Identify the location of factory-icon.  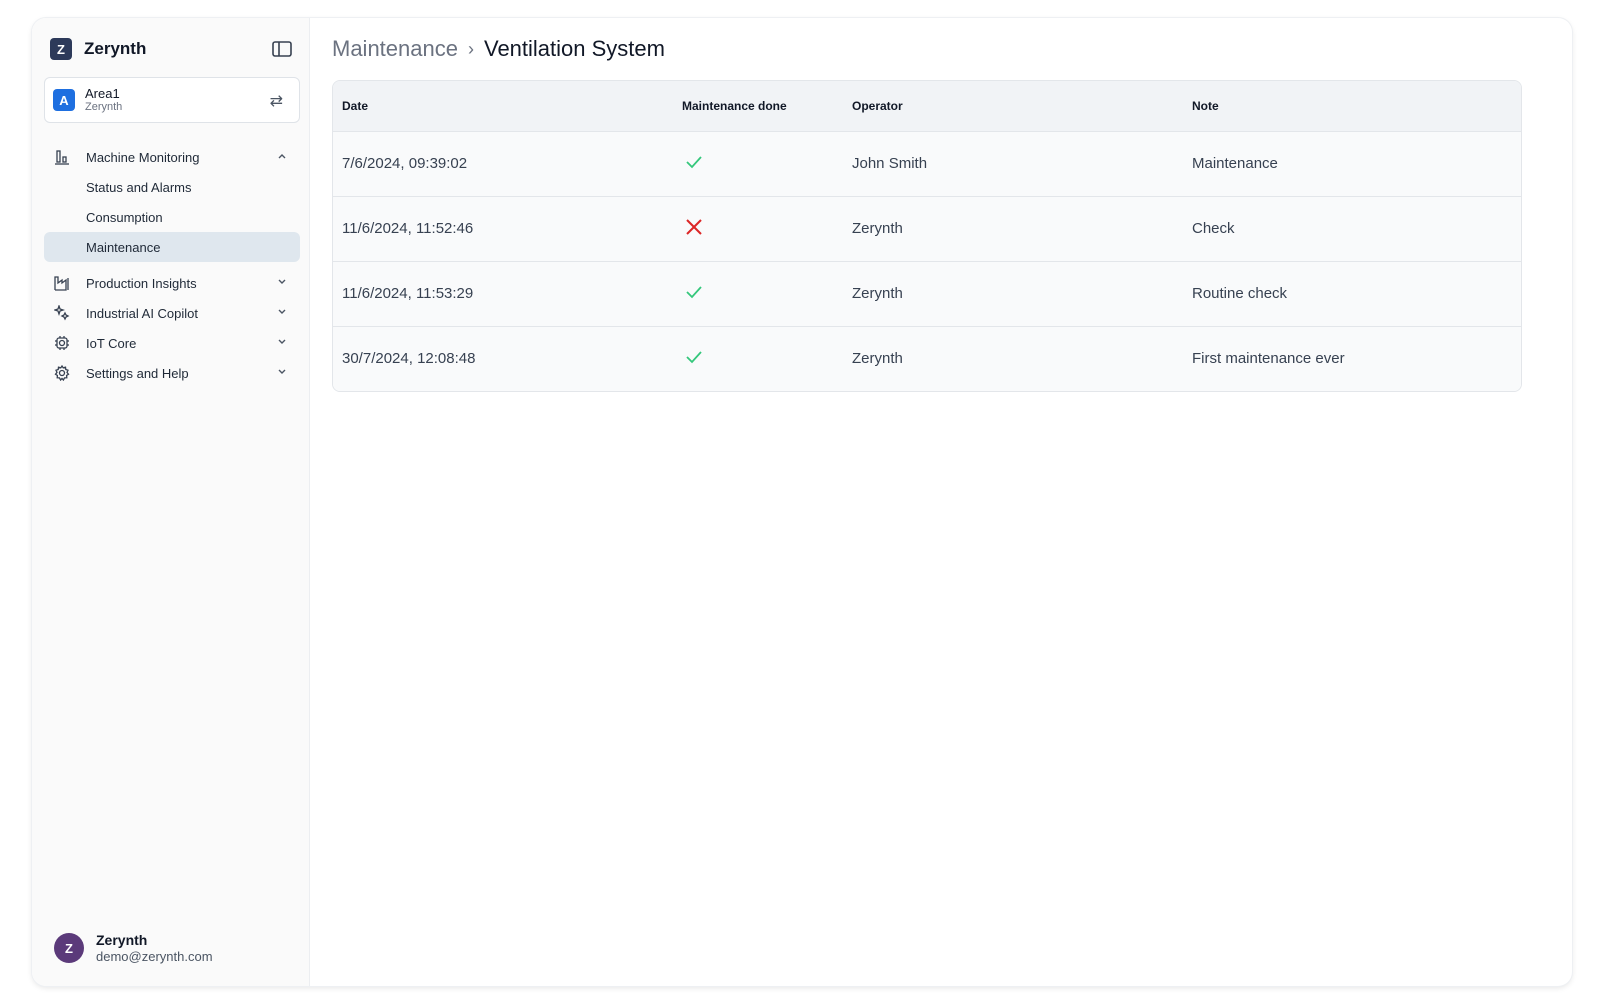
(62, 283).